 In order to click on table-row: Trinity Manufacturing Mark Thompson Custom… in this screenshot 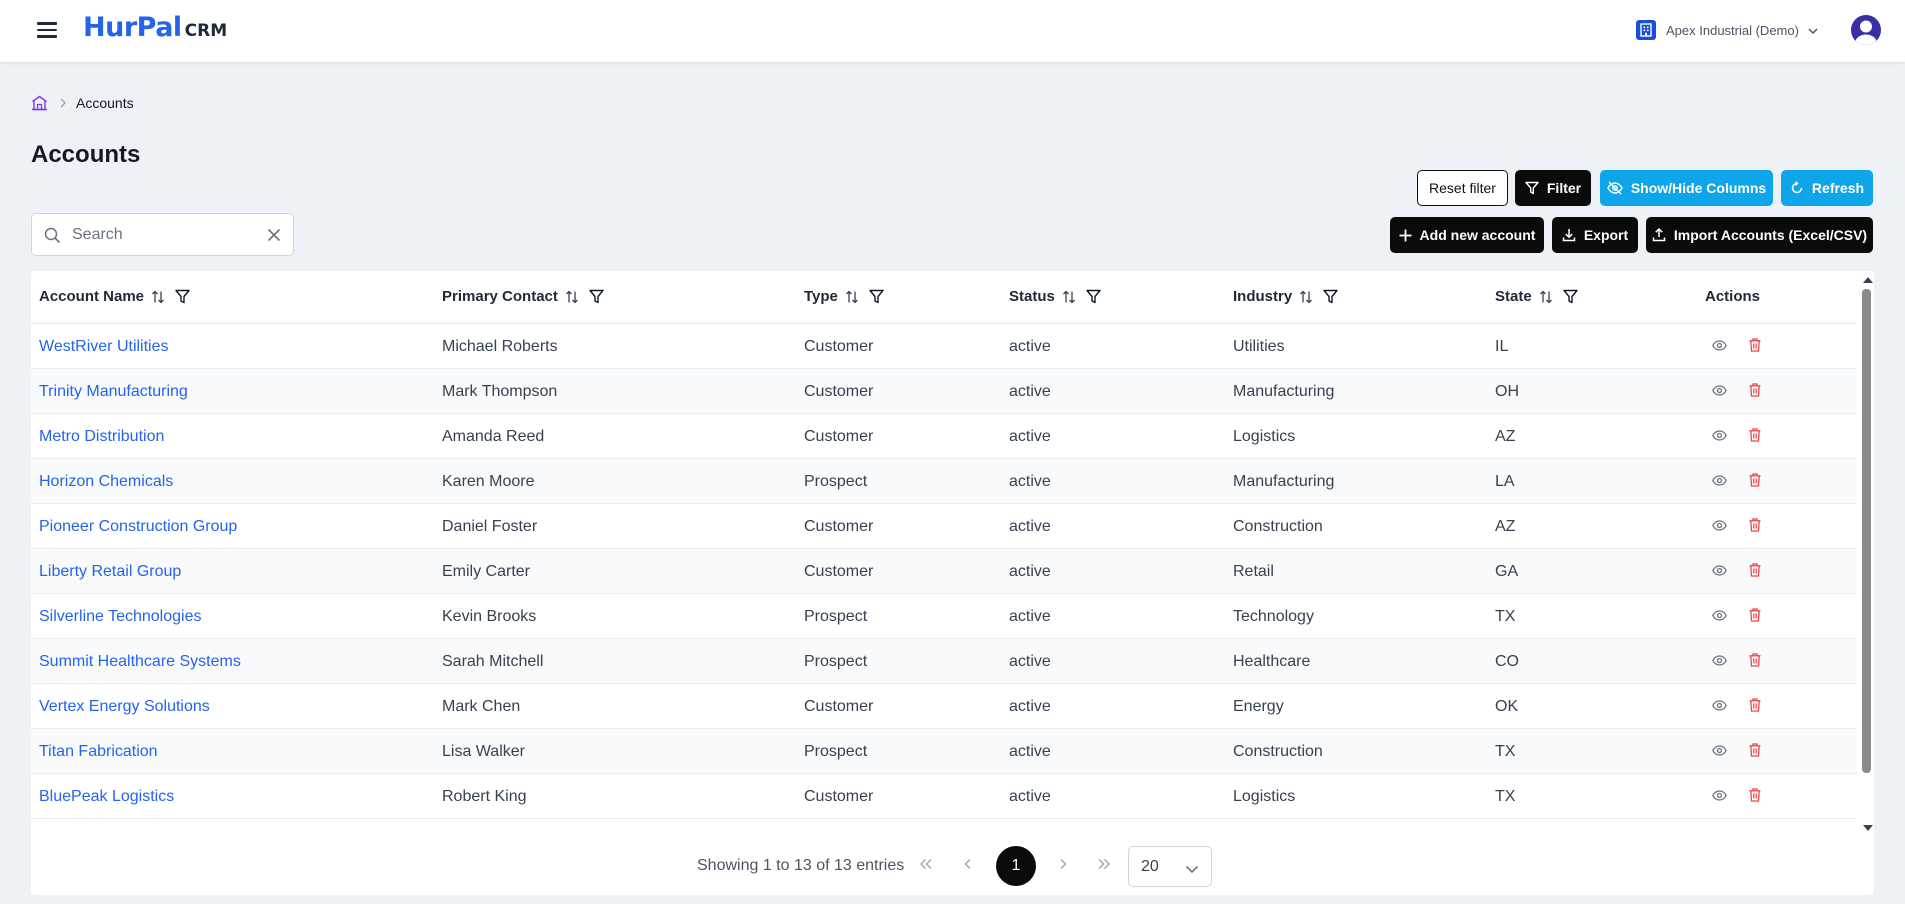, I will do `click(944, 391)`.